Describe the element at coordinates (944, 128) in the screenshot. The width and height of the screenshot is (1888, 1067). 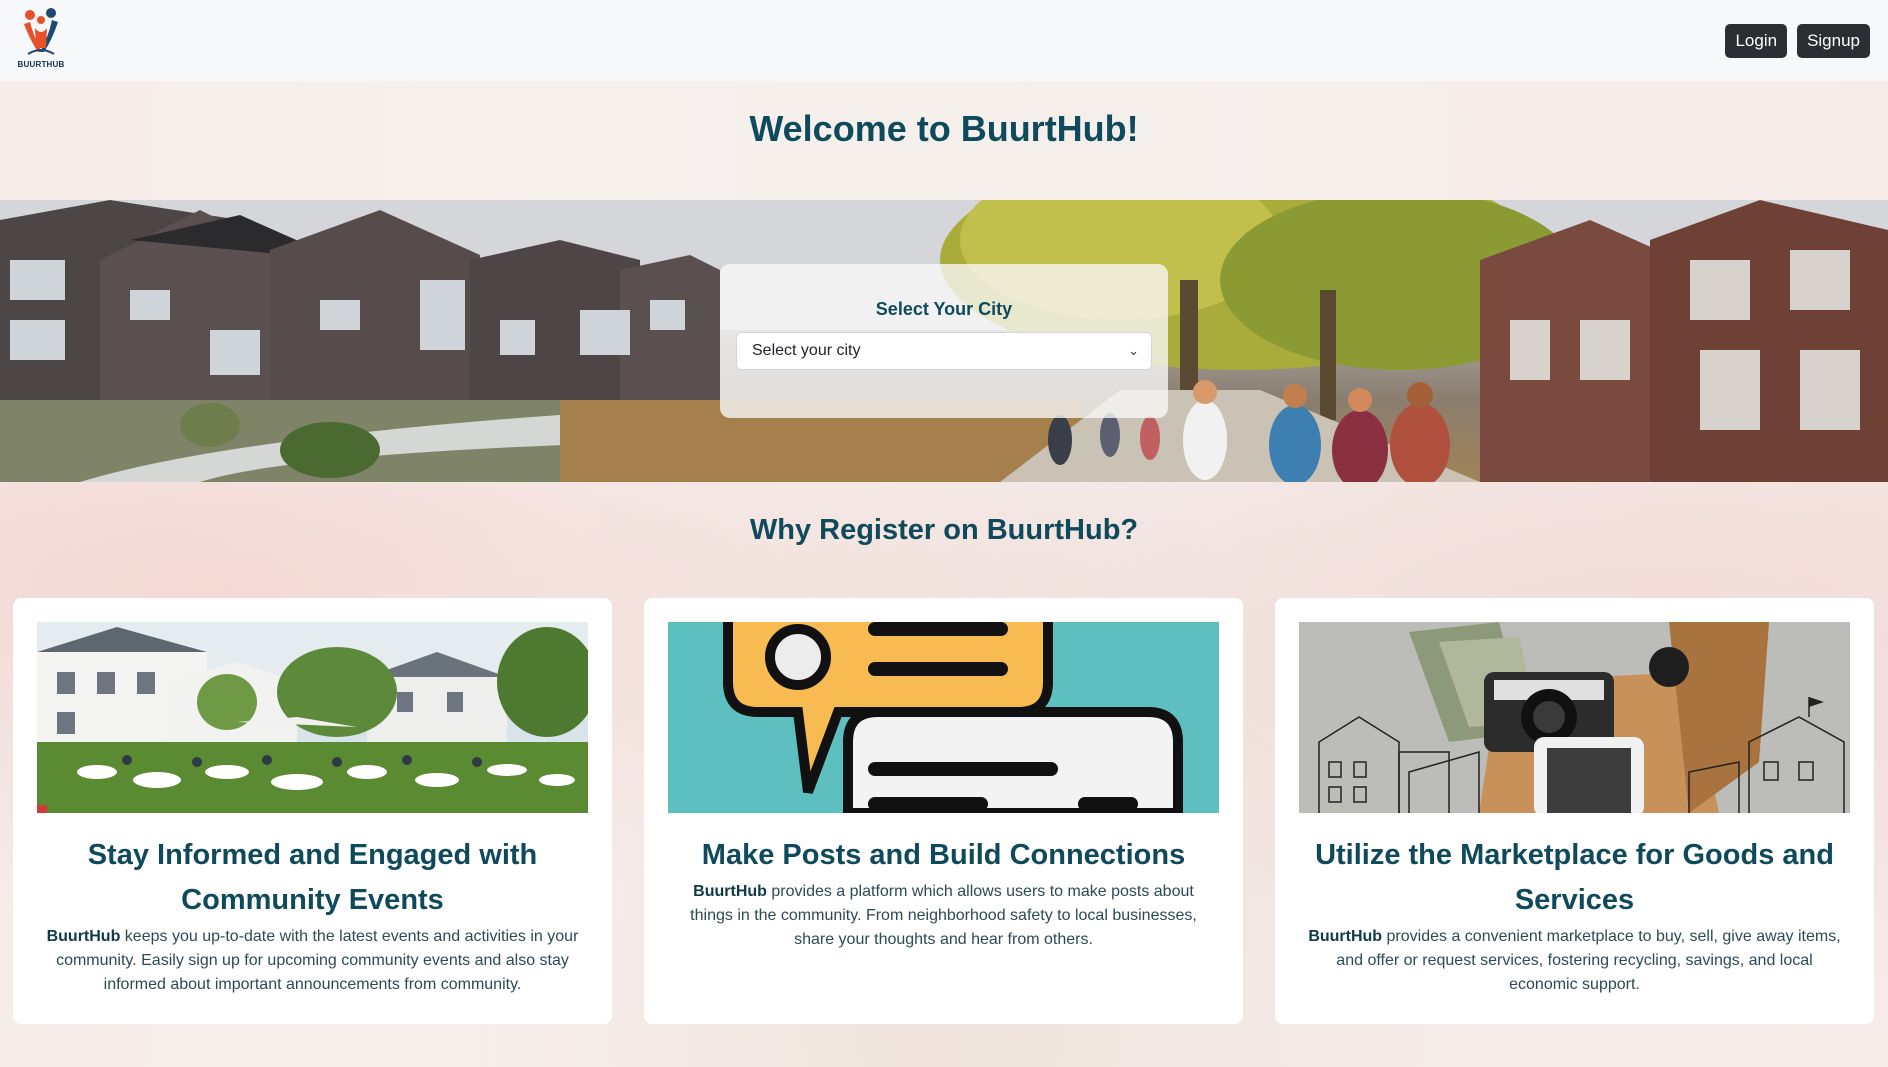
I see `page-title: Welcome to BuurtHub!` at that location.